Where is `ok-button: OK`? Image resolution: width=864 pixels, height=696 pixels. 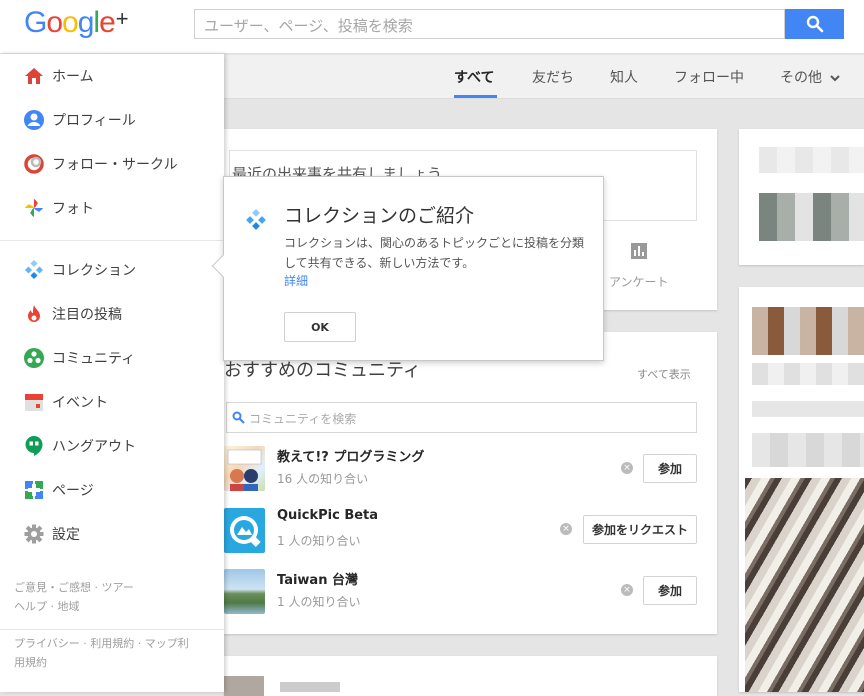
ok-button: OK is located at coordinates (320, 327).